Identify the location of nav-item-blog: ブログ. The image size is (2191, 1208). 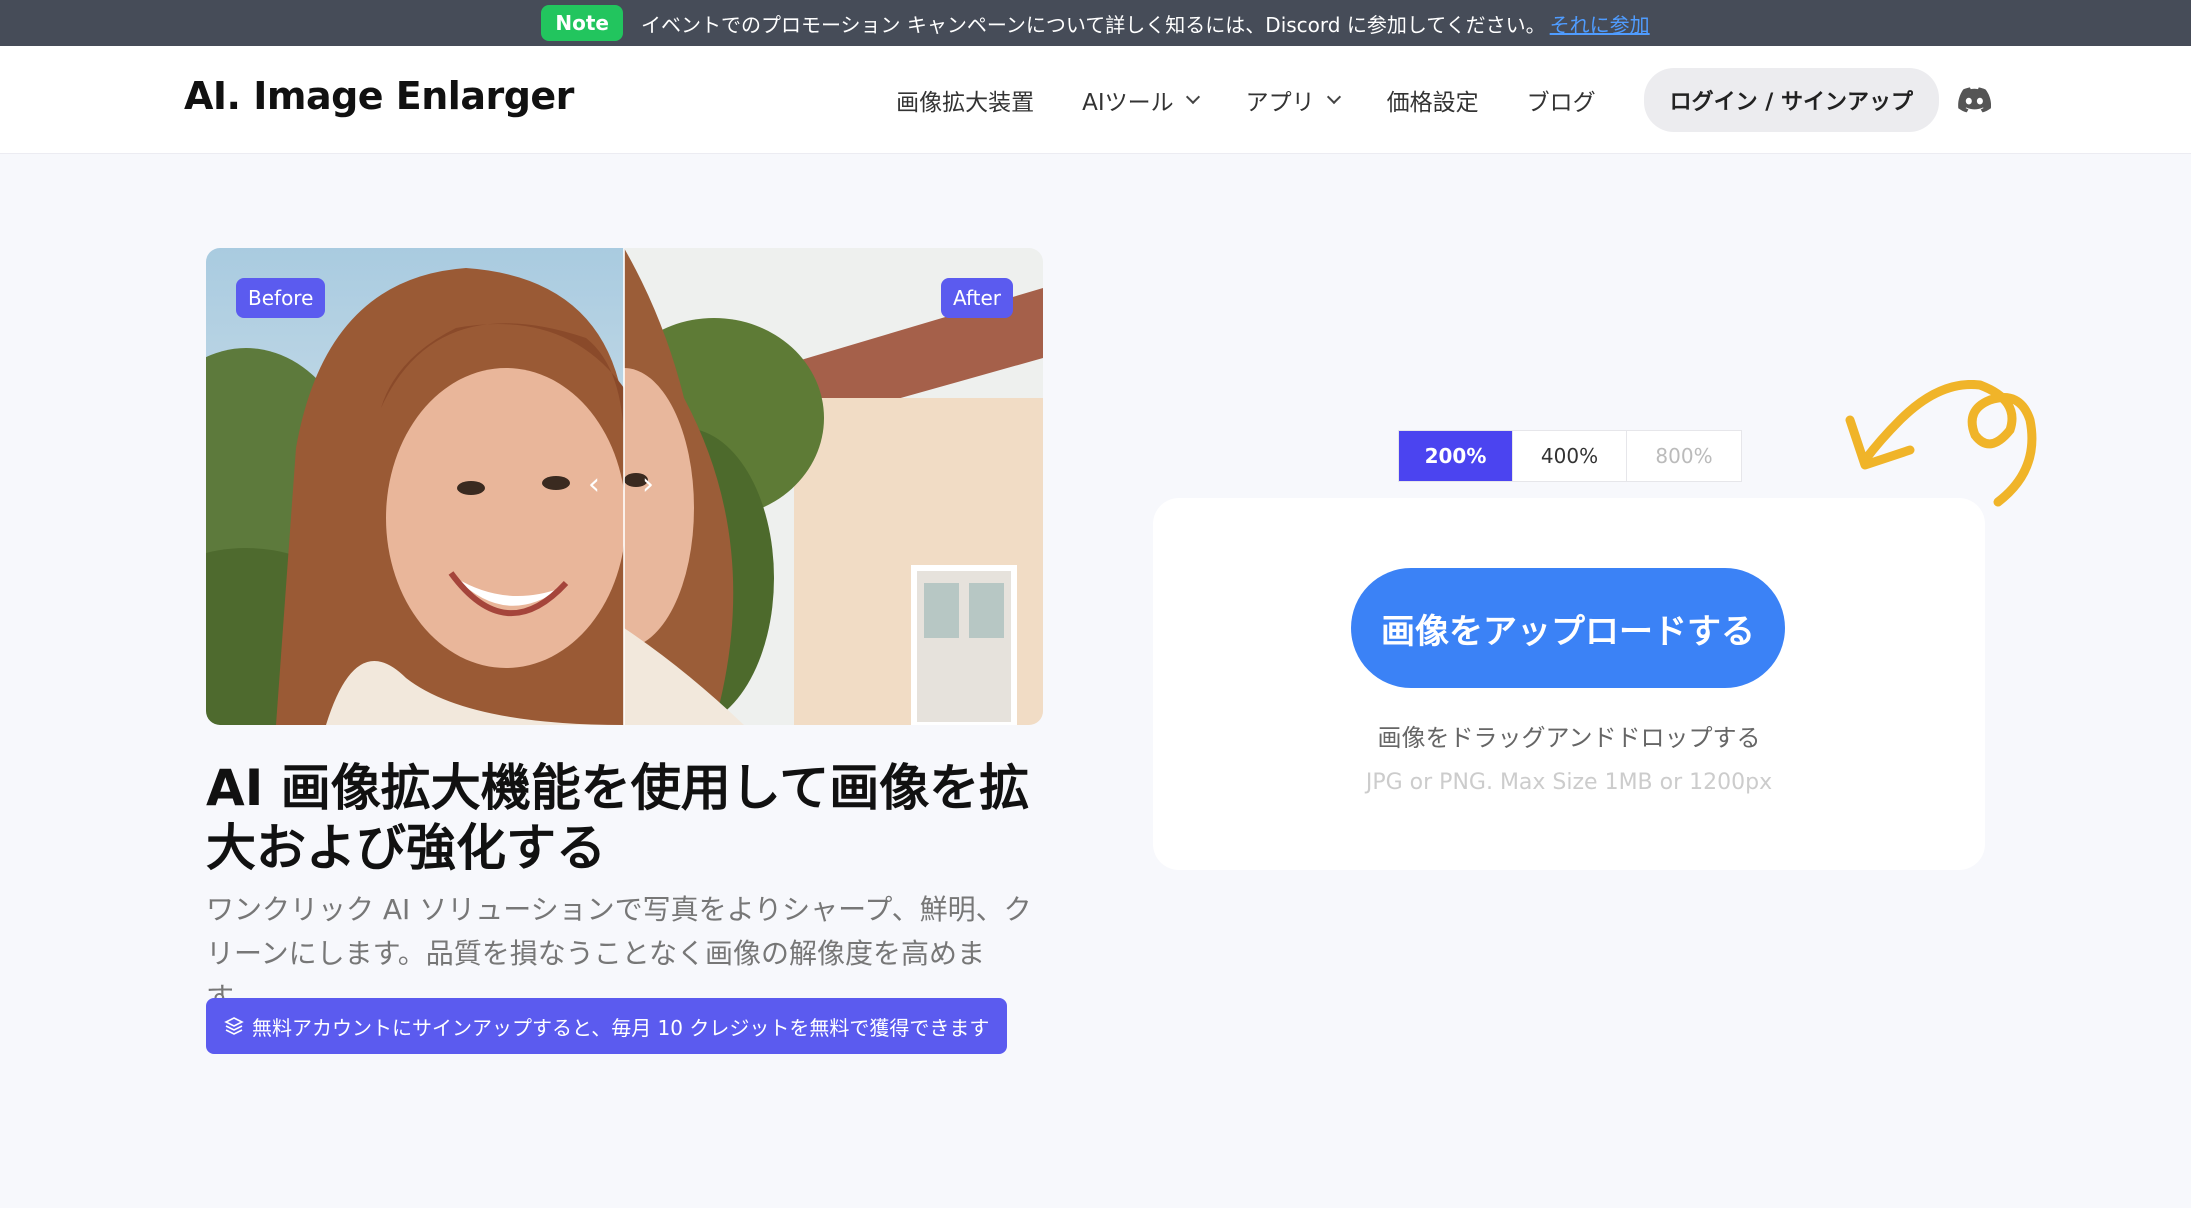
(1561, 100).